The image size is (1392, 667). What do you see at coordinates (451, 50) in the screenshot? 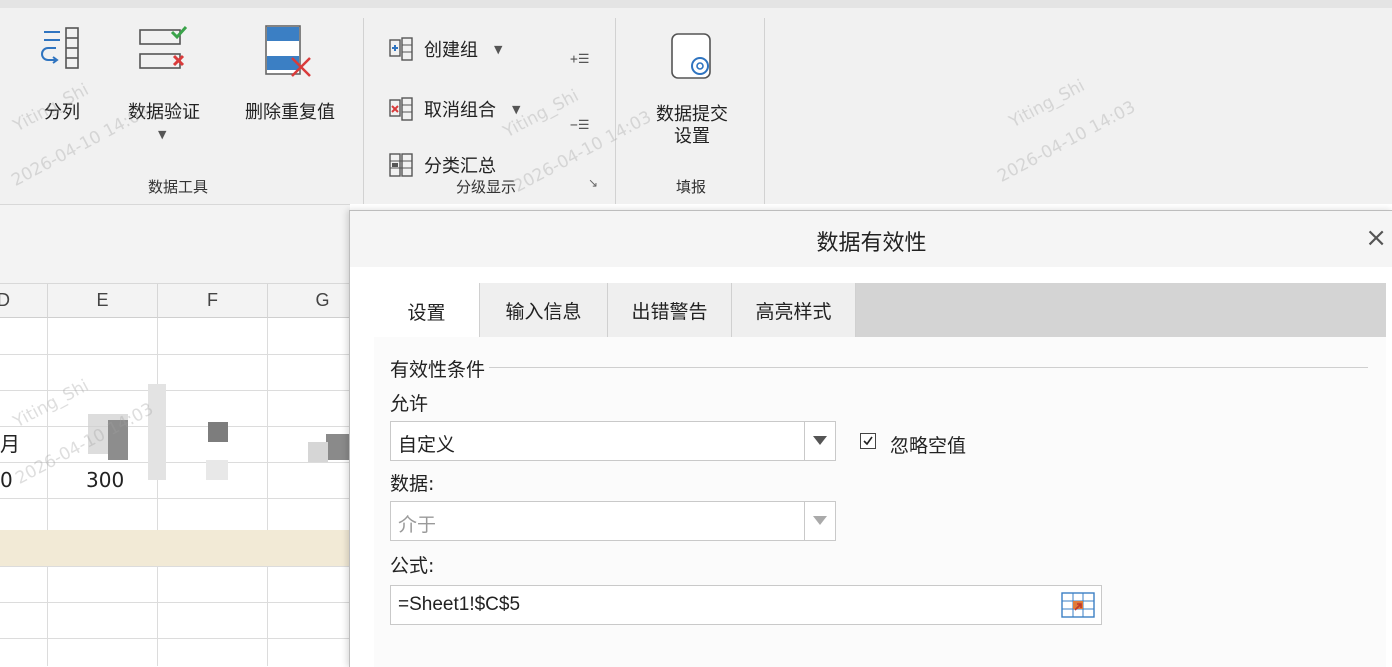
I see `create-group-label: 创建组` at bounding box center [451, 50].